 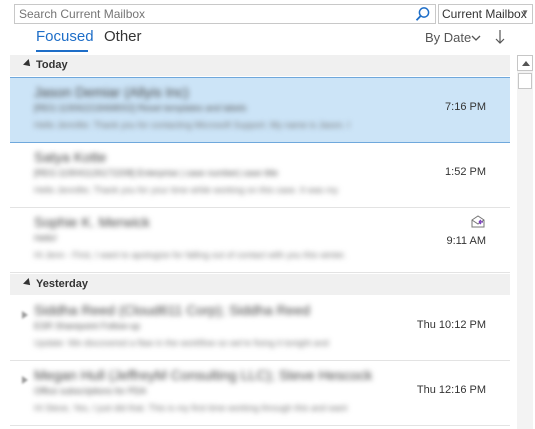 I want to click on search-scope-dropdown: Current Mailbox ▼, so click(x=485, y=14).